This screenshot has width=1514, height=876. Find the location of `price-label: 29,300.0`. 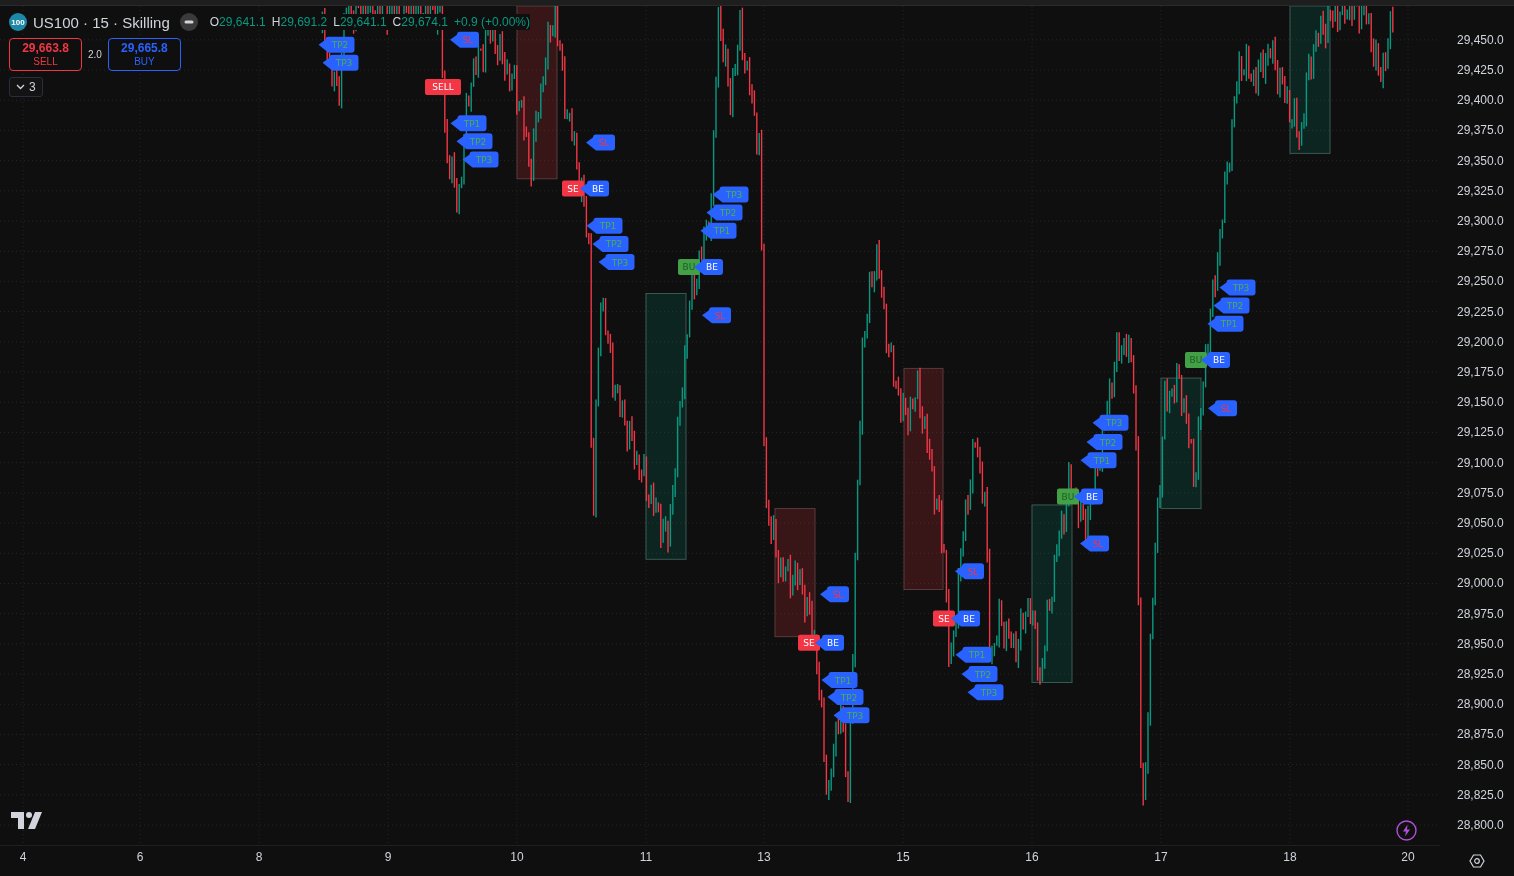

price-label: 29,300.0 is located at coordinates (1480, 221).